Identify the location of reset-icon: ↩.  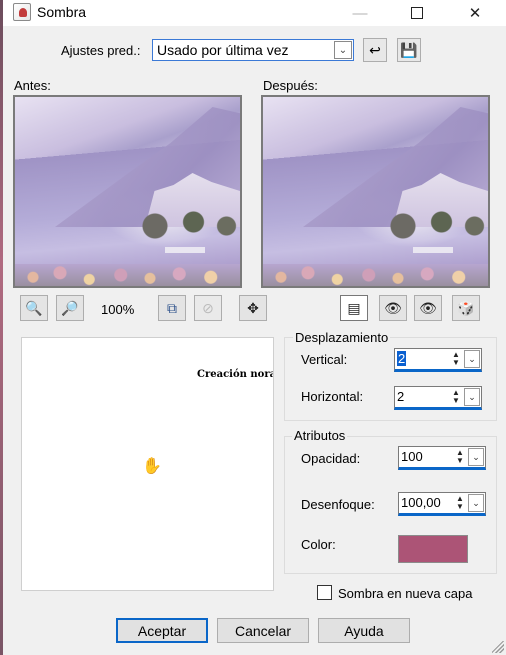
(375, 49).